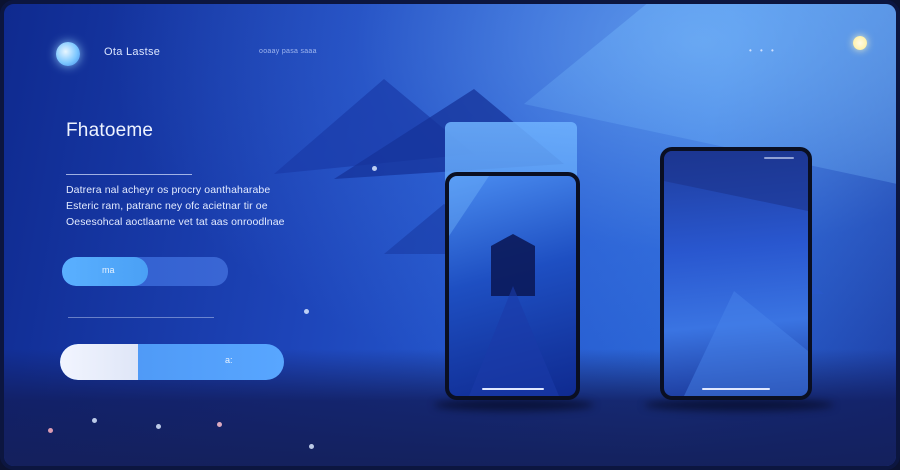  I want to click on page-title: Fhatoeme, so click(110, 130).